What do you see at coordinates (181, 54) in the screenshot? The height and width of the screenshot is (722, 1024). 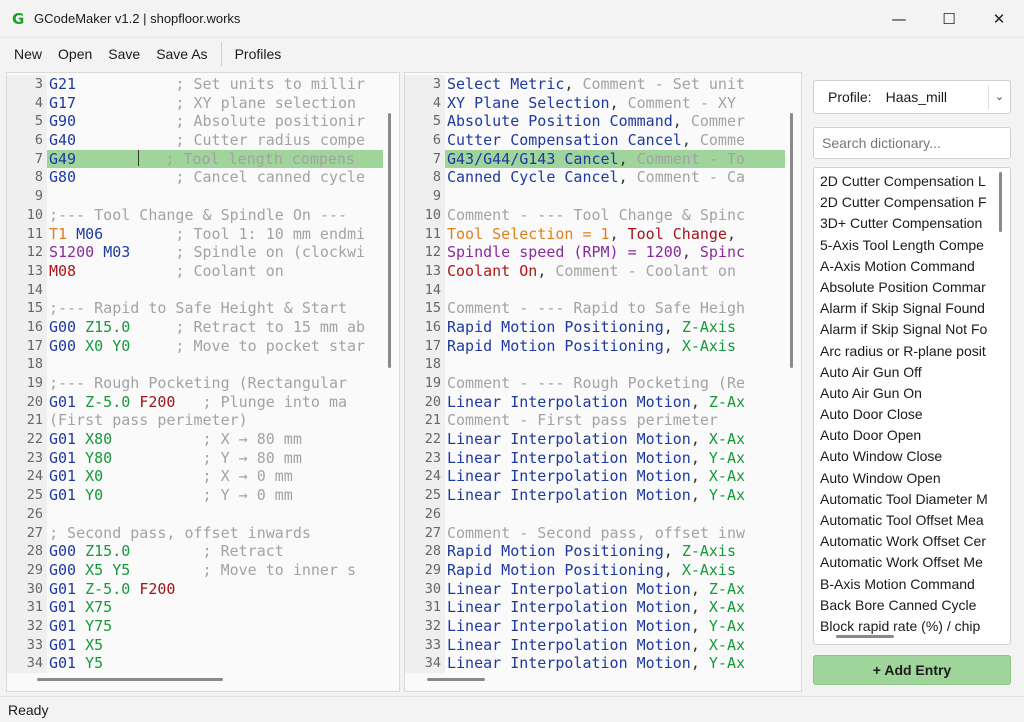 I see `menu-save-as: Save As` at bounding box center [181, 54].